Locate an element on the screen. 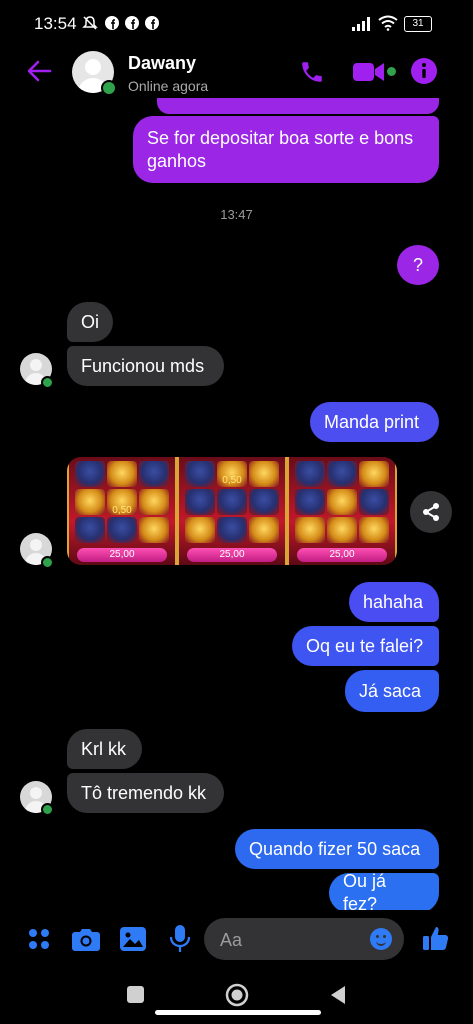  video-active-dot is located at coordinates (391, 71).